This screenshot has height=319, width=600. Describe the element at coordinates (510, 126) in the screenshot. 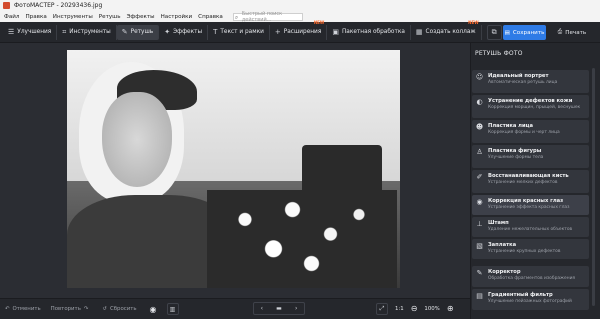

I see `item-name: Пластика лица` at that location.